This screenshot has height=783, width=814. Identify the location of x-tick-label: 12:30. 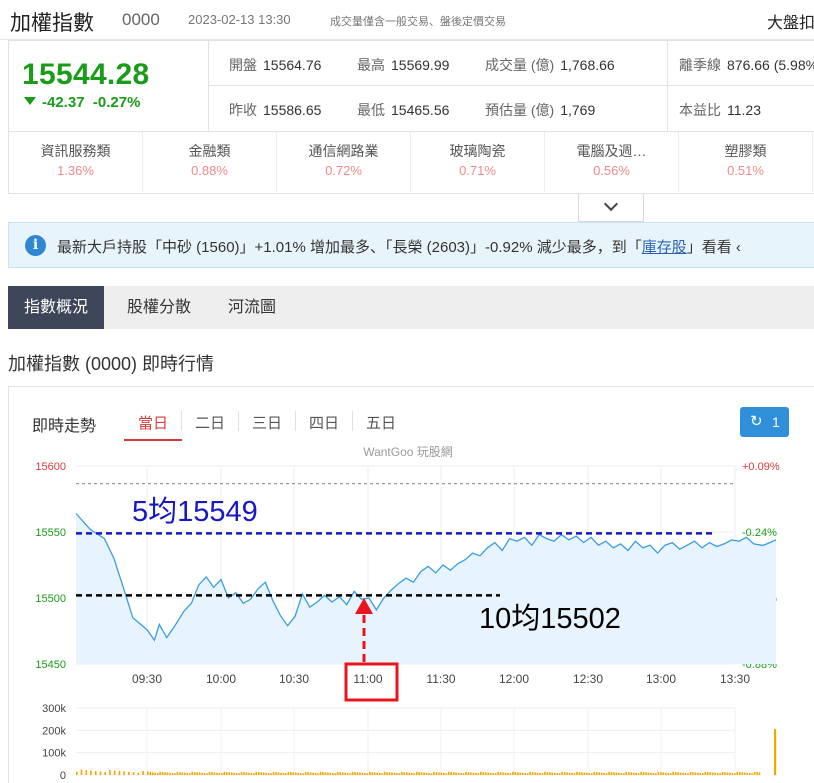
(588, 679).